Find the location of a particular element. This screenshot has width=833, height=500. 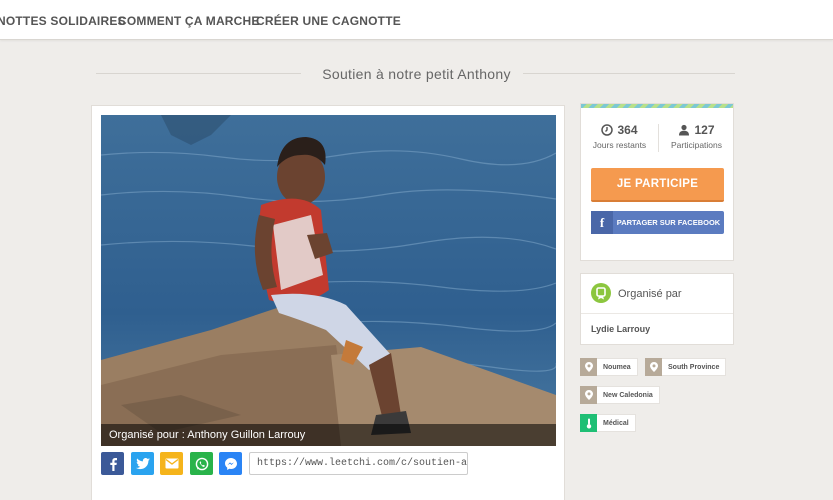

organizer-heading: Organisé par is located at coordinates (650, 294).